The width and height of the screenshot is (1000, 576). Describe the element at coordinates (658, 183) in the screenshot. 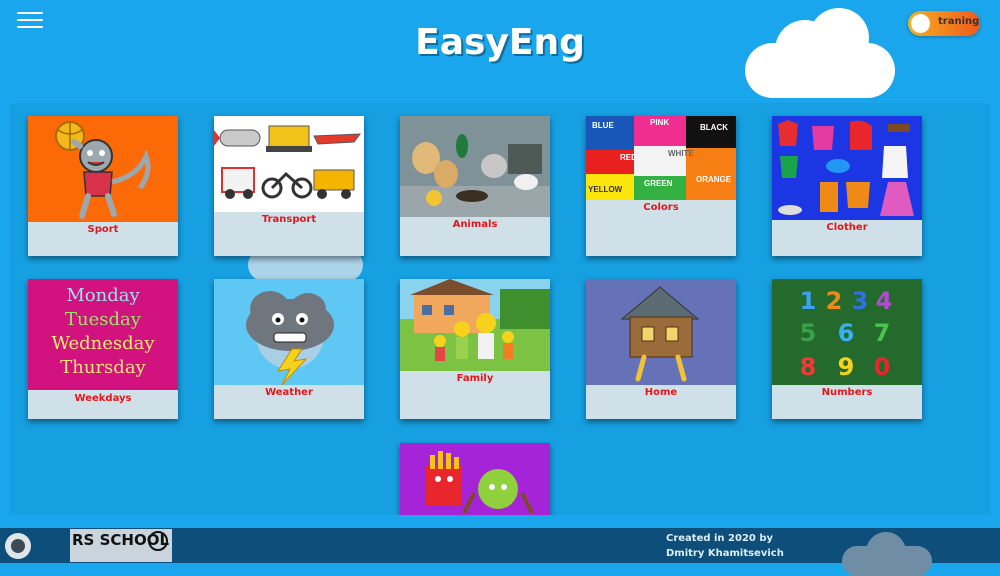

I see `color-word: GREEN` at that location.